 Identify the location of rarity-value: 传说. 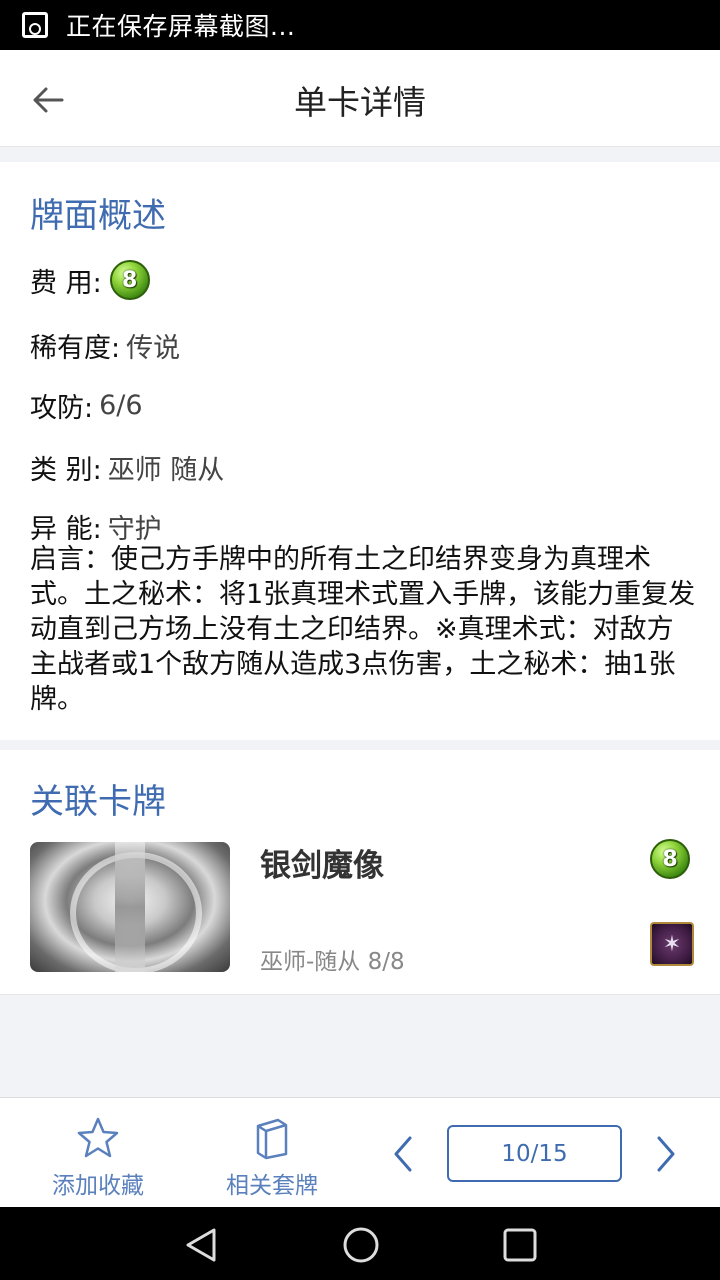
(153, 348).